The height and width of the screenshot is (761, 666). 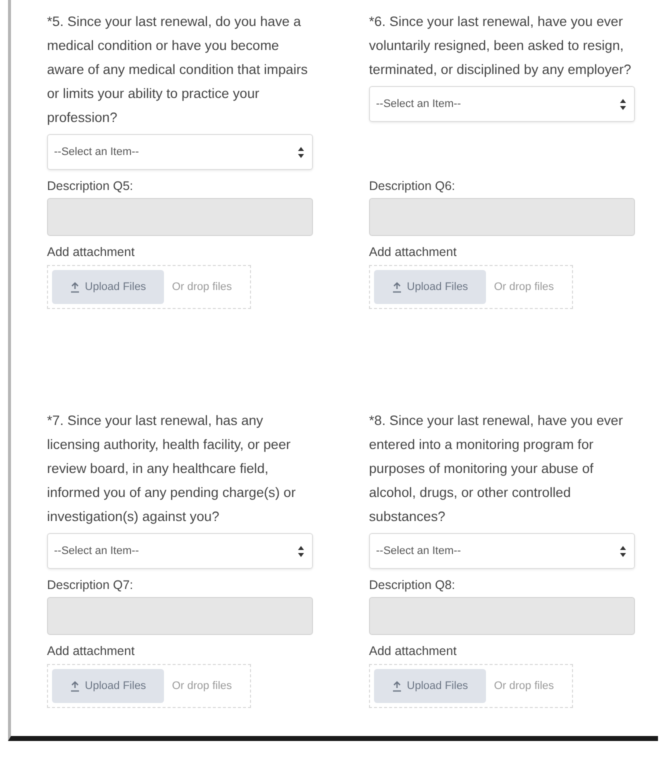 What do you see at coordinates (90, 186) in the screenshot?
I see `description-label: Description Q5:` at bounding box center [90, 186].